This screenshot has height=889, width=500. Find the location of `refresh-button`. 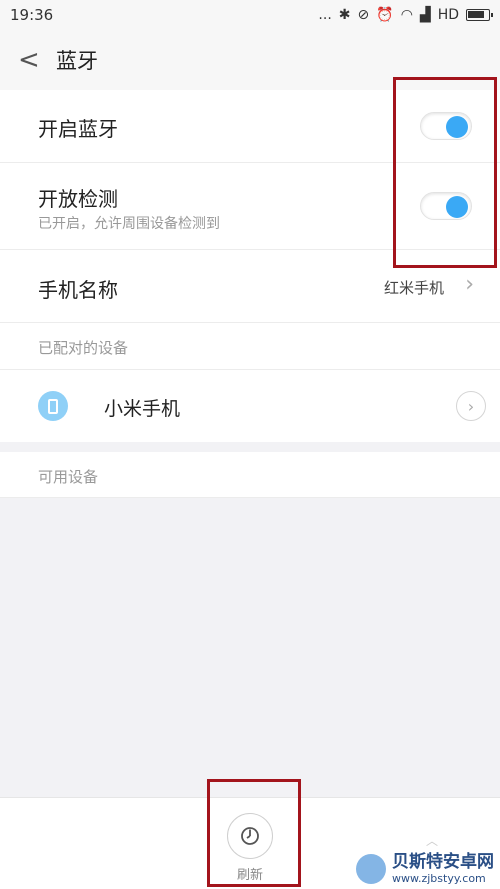

refresh-button is located at coordinates (250, 836).